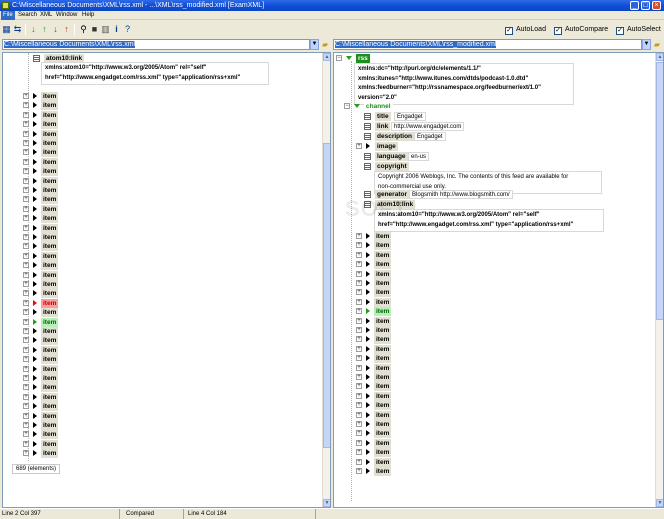 The image size is (664, 519). Describe the element at coordinates (66, 29) in the screenshot. I see `previous-change-icon: ↑` at that location.